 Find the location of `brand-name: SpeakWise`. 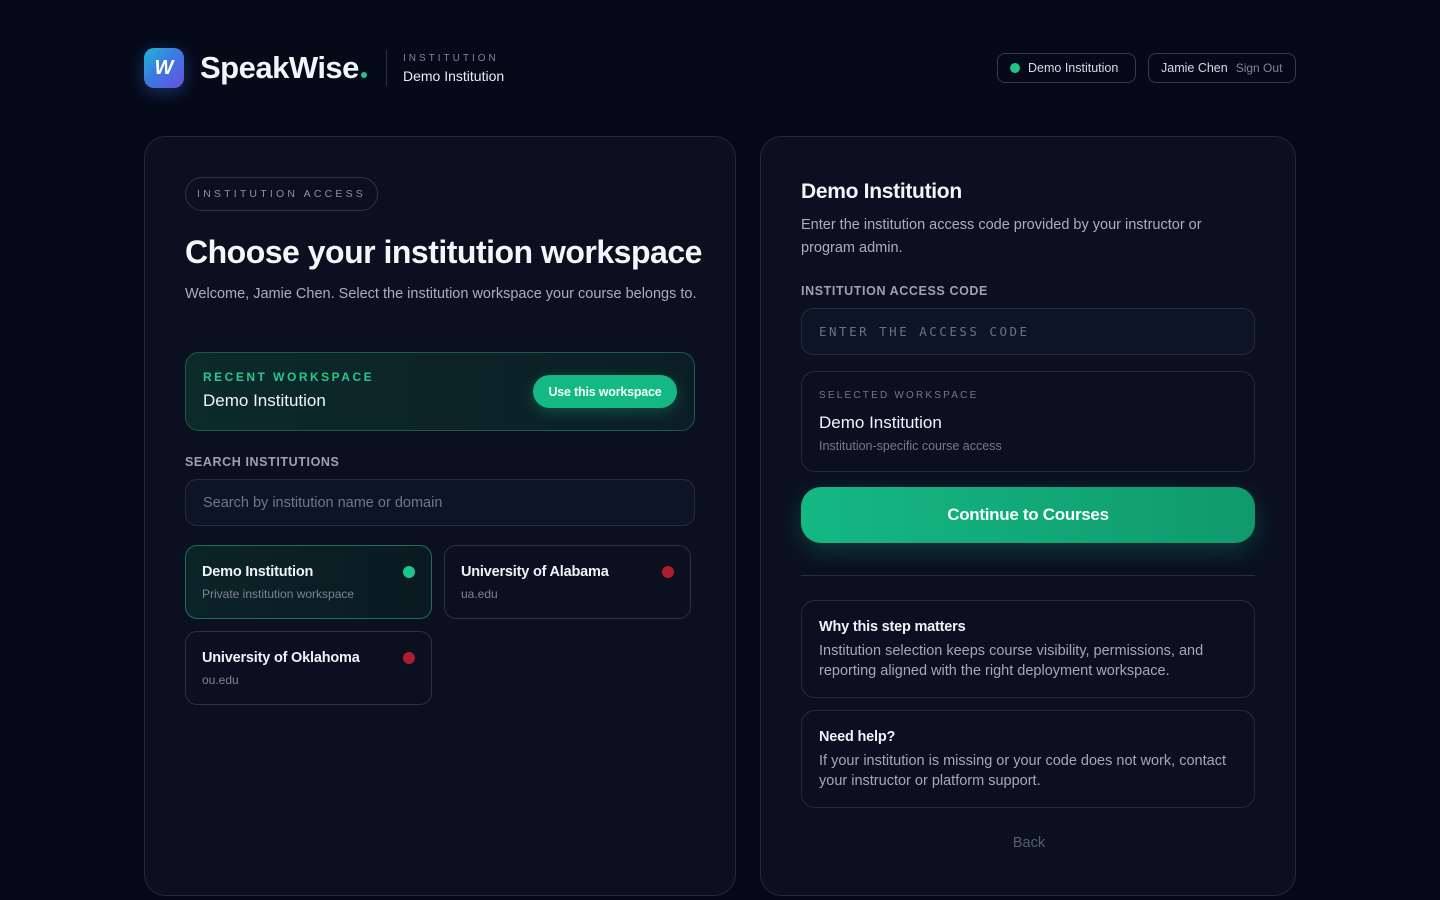

brand-name: SpeakWise is located at coordinates (279, 67).